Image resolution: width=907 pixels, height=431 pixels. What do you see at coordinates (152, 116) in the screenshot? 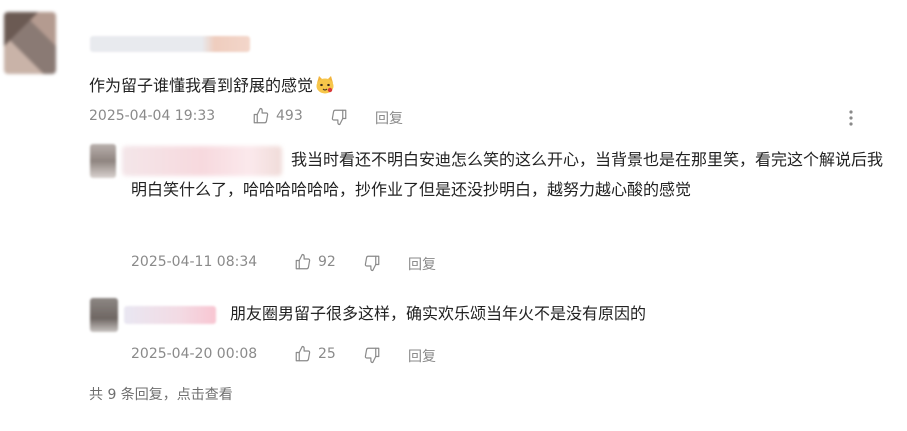
I see `comment-time: 2025-04-04 19:33` at bounding box center [152, 116].